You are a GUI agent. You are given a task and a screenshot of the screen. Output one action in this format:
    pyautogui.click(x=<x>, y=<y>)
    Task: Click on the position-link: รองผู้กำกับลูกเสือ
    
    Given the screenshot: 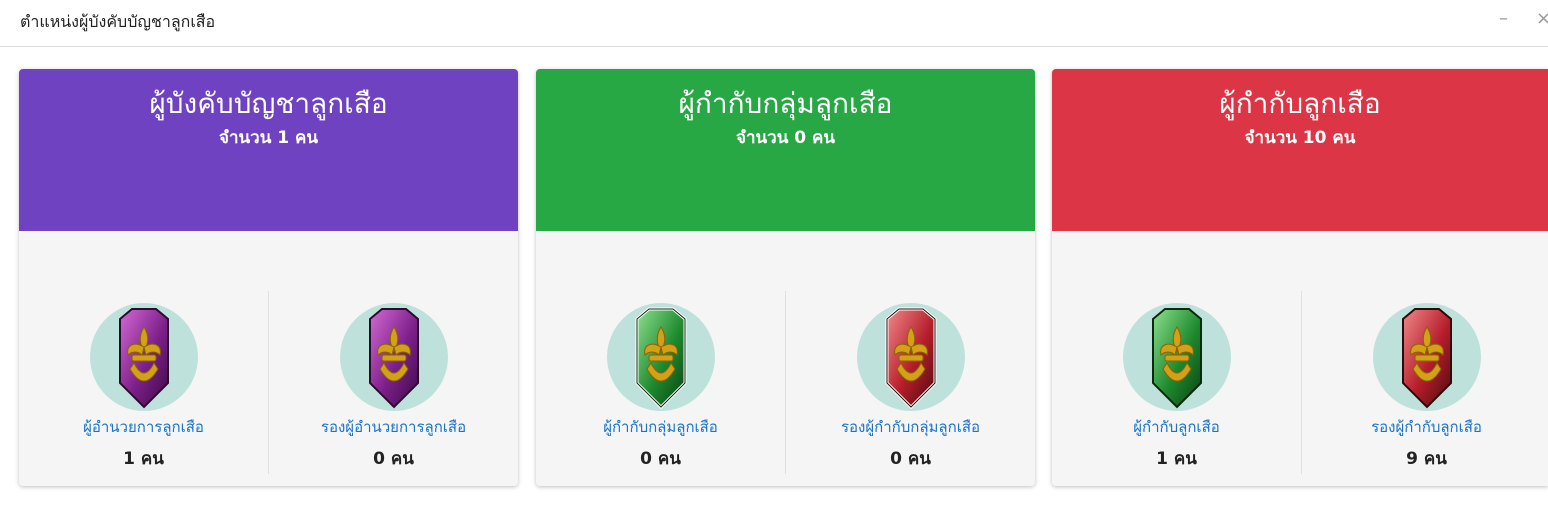 What is the action you would take?
    pyautogui.click(x=1425, y=427)
    